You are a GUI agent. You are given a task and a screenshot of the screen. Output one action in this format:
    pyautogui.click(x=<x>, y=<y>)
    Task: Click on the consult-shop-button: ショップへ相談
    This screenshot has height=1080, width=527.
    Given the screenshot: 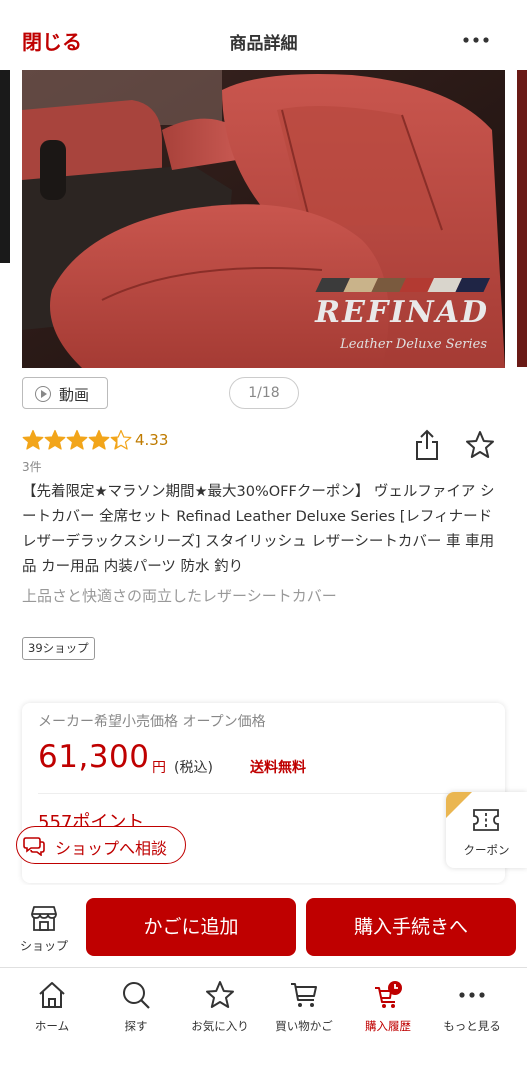 What is the action you would take?
    pyautogui.click(x=101, y=845)
    